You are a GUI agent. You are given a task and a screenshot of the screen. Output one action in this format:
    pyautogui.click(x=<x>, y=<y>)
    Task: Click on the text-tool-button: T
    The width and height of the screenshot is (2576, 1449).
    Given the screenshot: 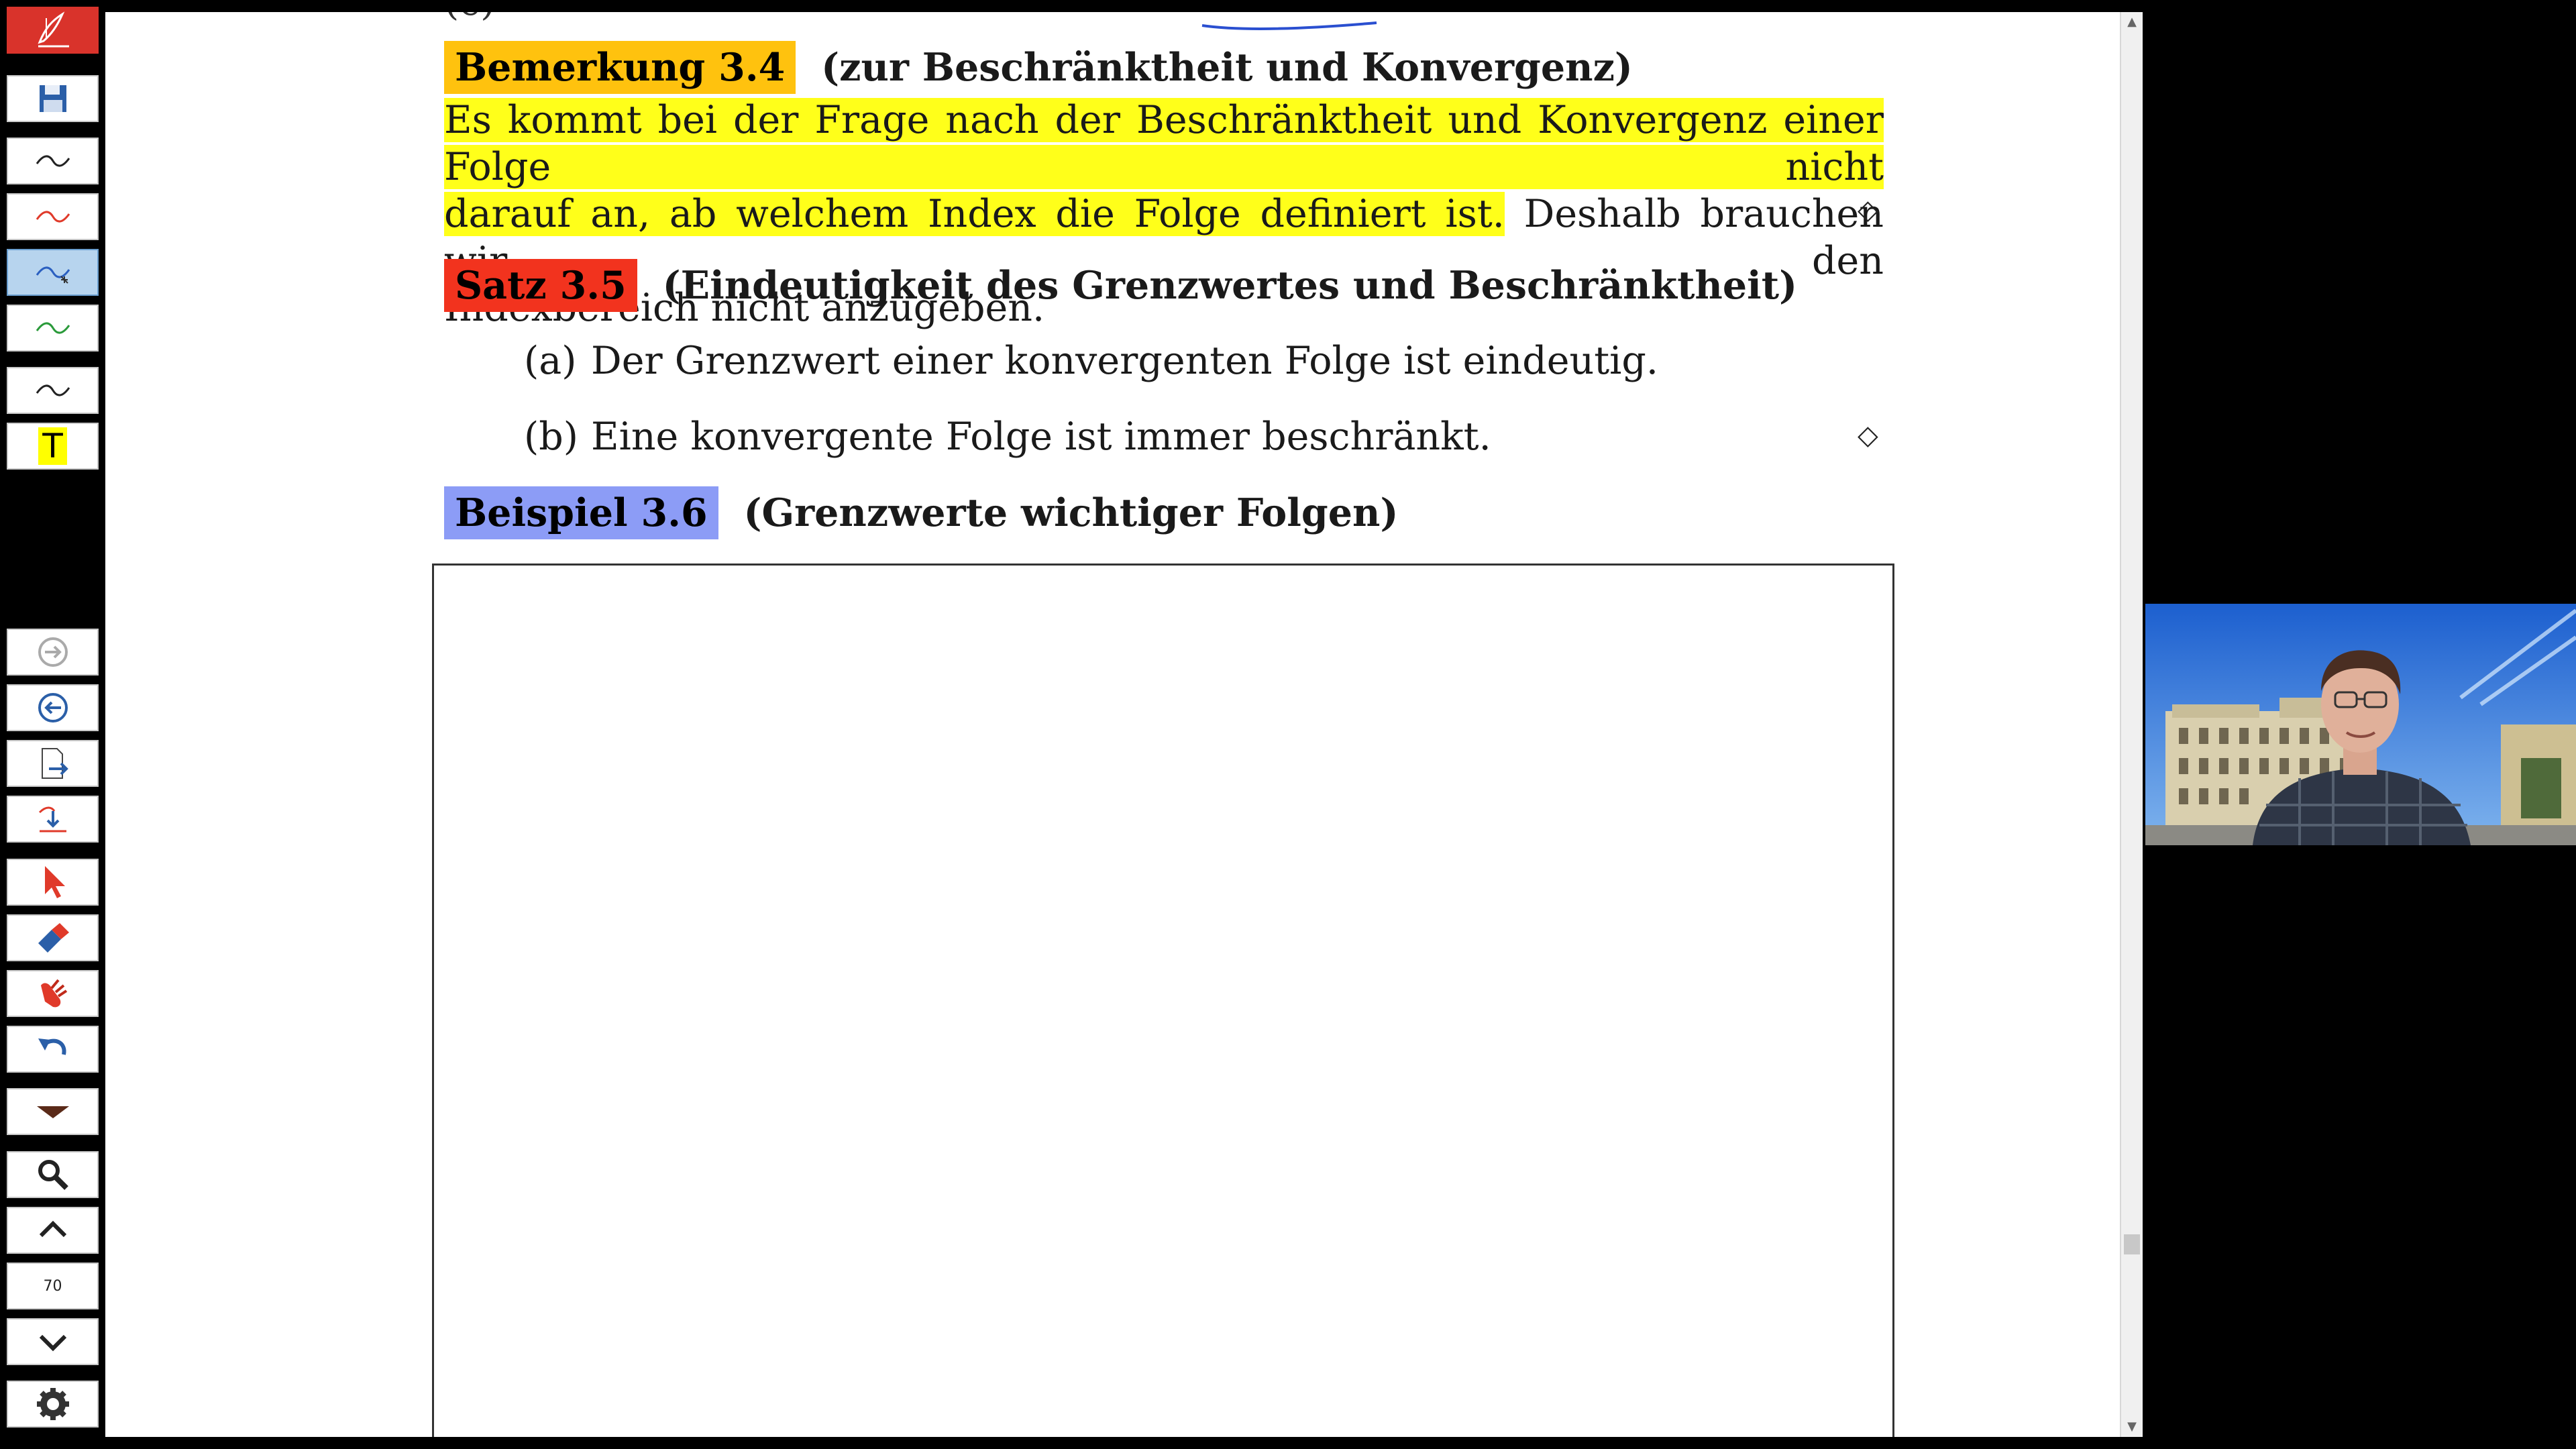 What is the action you would take?
    pyautogui.click(x=53, y=446)
    